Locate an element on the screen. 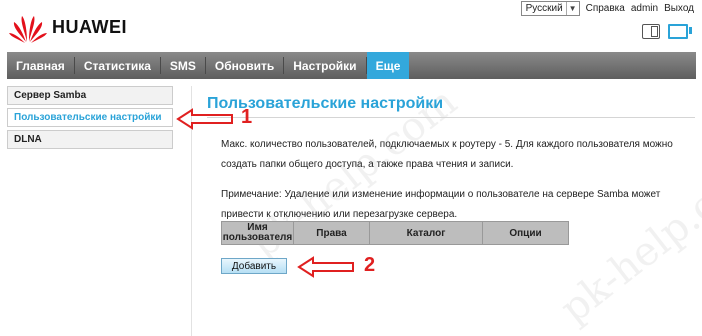  sidebar-item-dlna: DLNA is located at coordinates (90, 139).